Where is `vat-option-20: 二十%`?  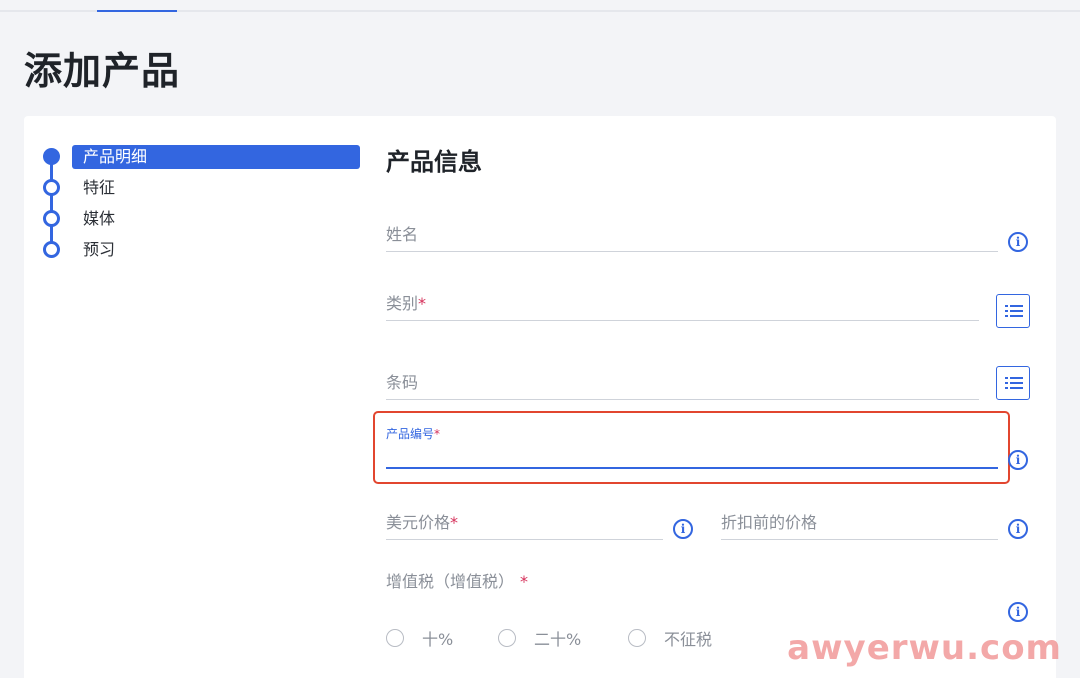
vat-option-20: 二十% is located at coordinates (539, 638).